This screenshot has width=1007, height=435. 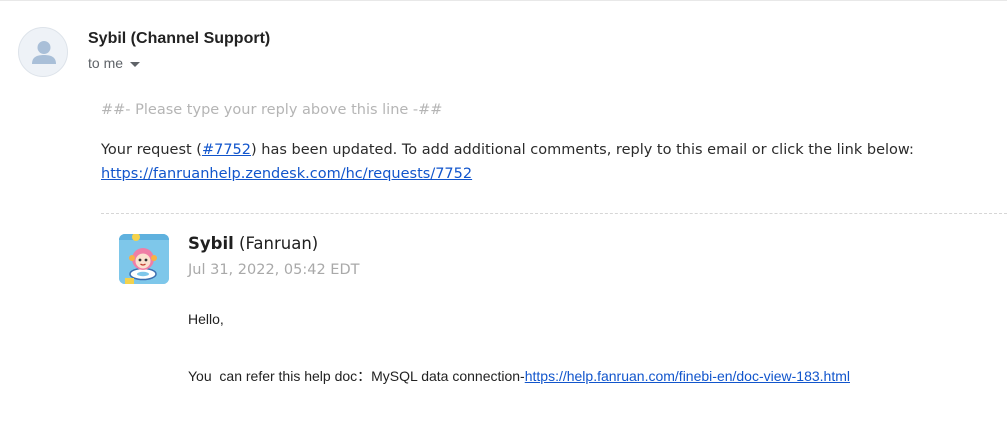 I want to click on comment-greeting: Hello,, so click(x=206, y=319).